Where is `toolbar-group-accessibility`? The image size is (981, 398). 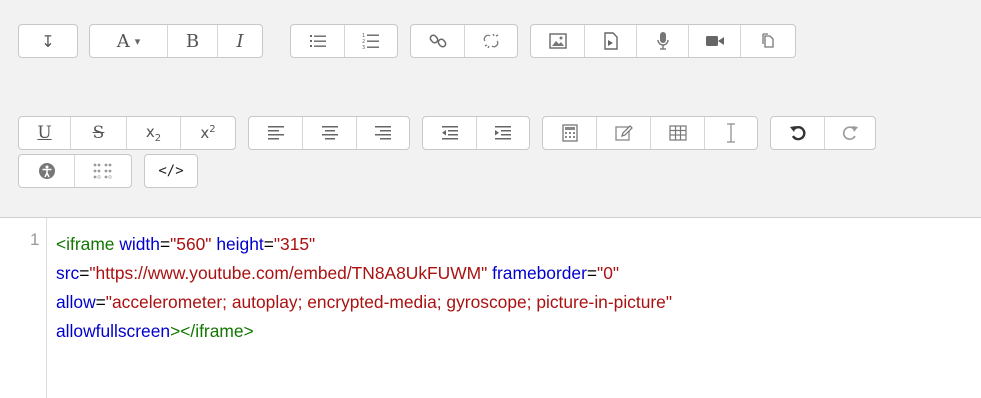 toolbar-group-accessibility is located at coordinates (75, 171).